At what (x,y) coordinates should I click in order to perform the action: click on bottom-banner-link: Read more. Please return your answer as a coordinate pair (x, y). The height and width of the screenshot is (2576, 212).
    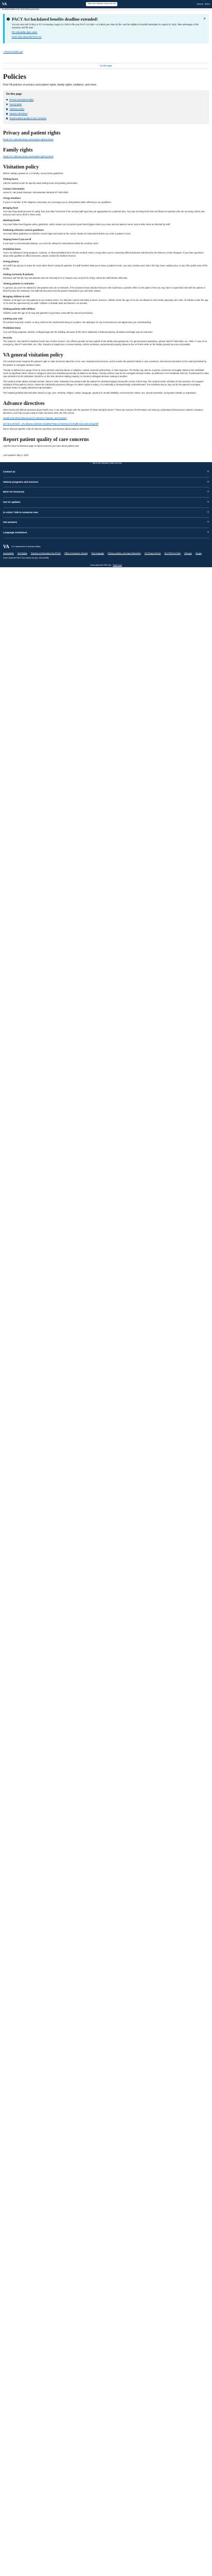
    Looking at the image, I should click on (117, 565).